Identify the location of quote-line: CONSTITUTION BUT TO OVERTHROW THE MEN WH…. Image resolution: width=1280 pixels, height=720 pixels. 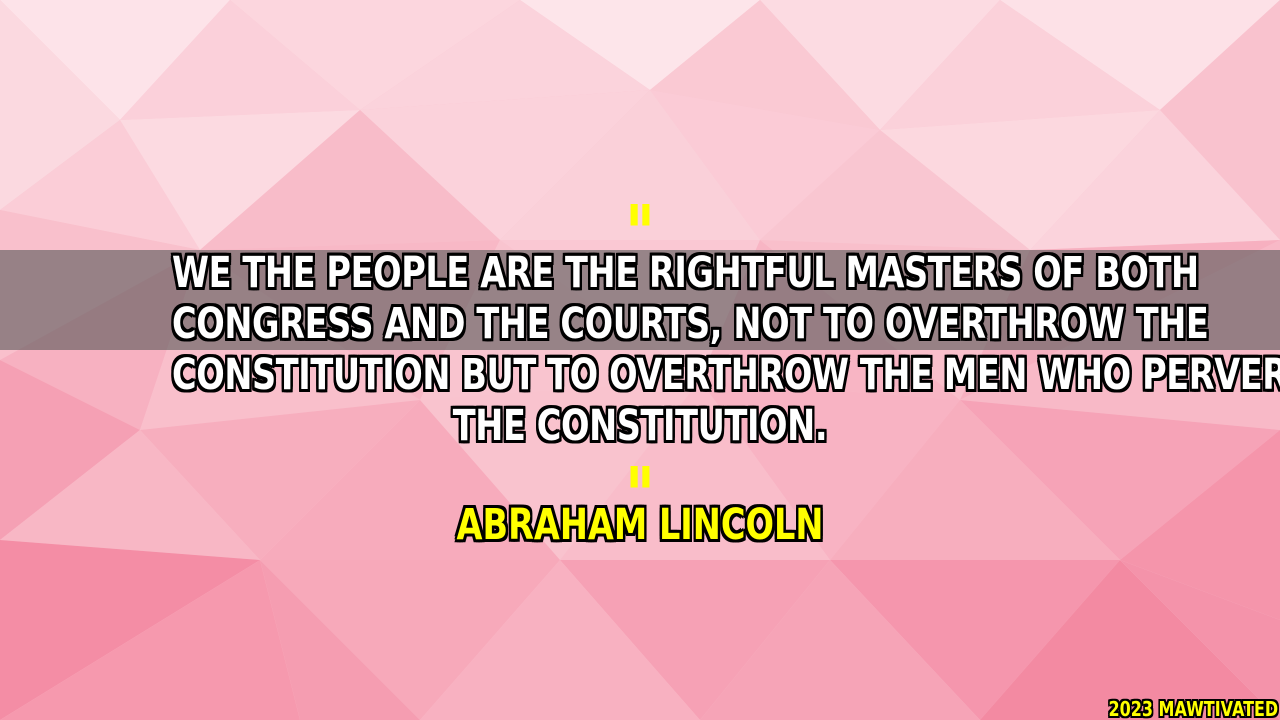
(726, 375).